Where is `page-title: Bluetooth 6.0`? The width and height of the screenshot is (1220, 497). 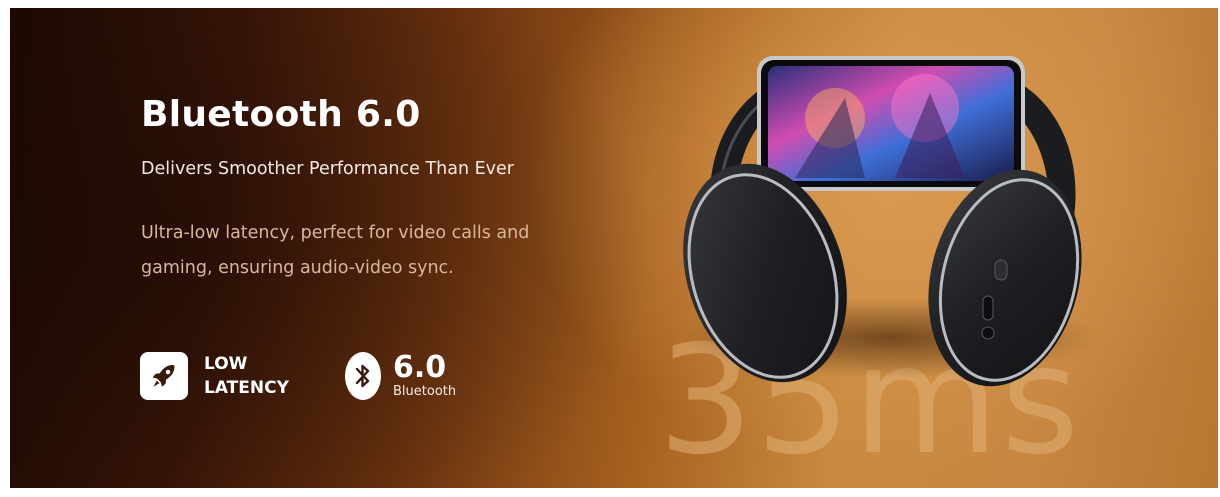 page-title: Bluetooth 6.0 is located at coordinates (281, 114).